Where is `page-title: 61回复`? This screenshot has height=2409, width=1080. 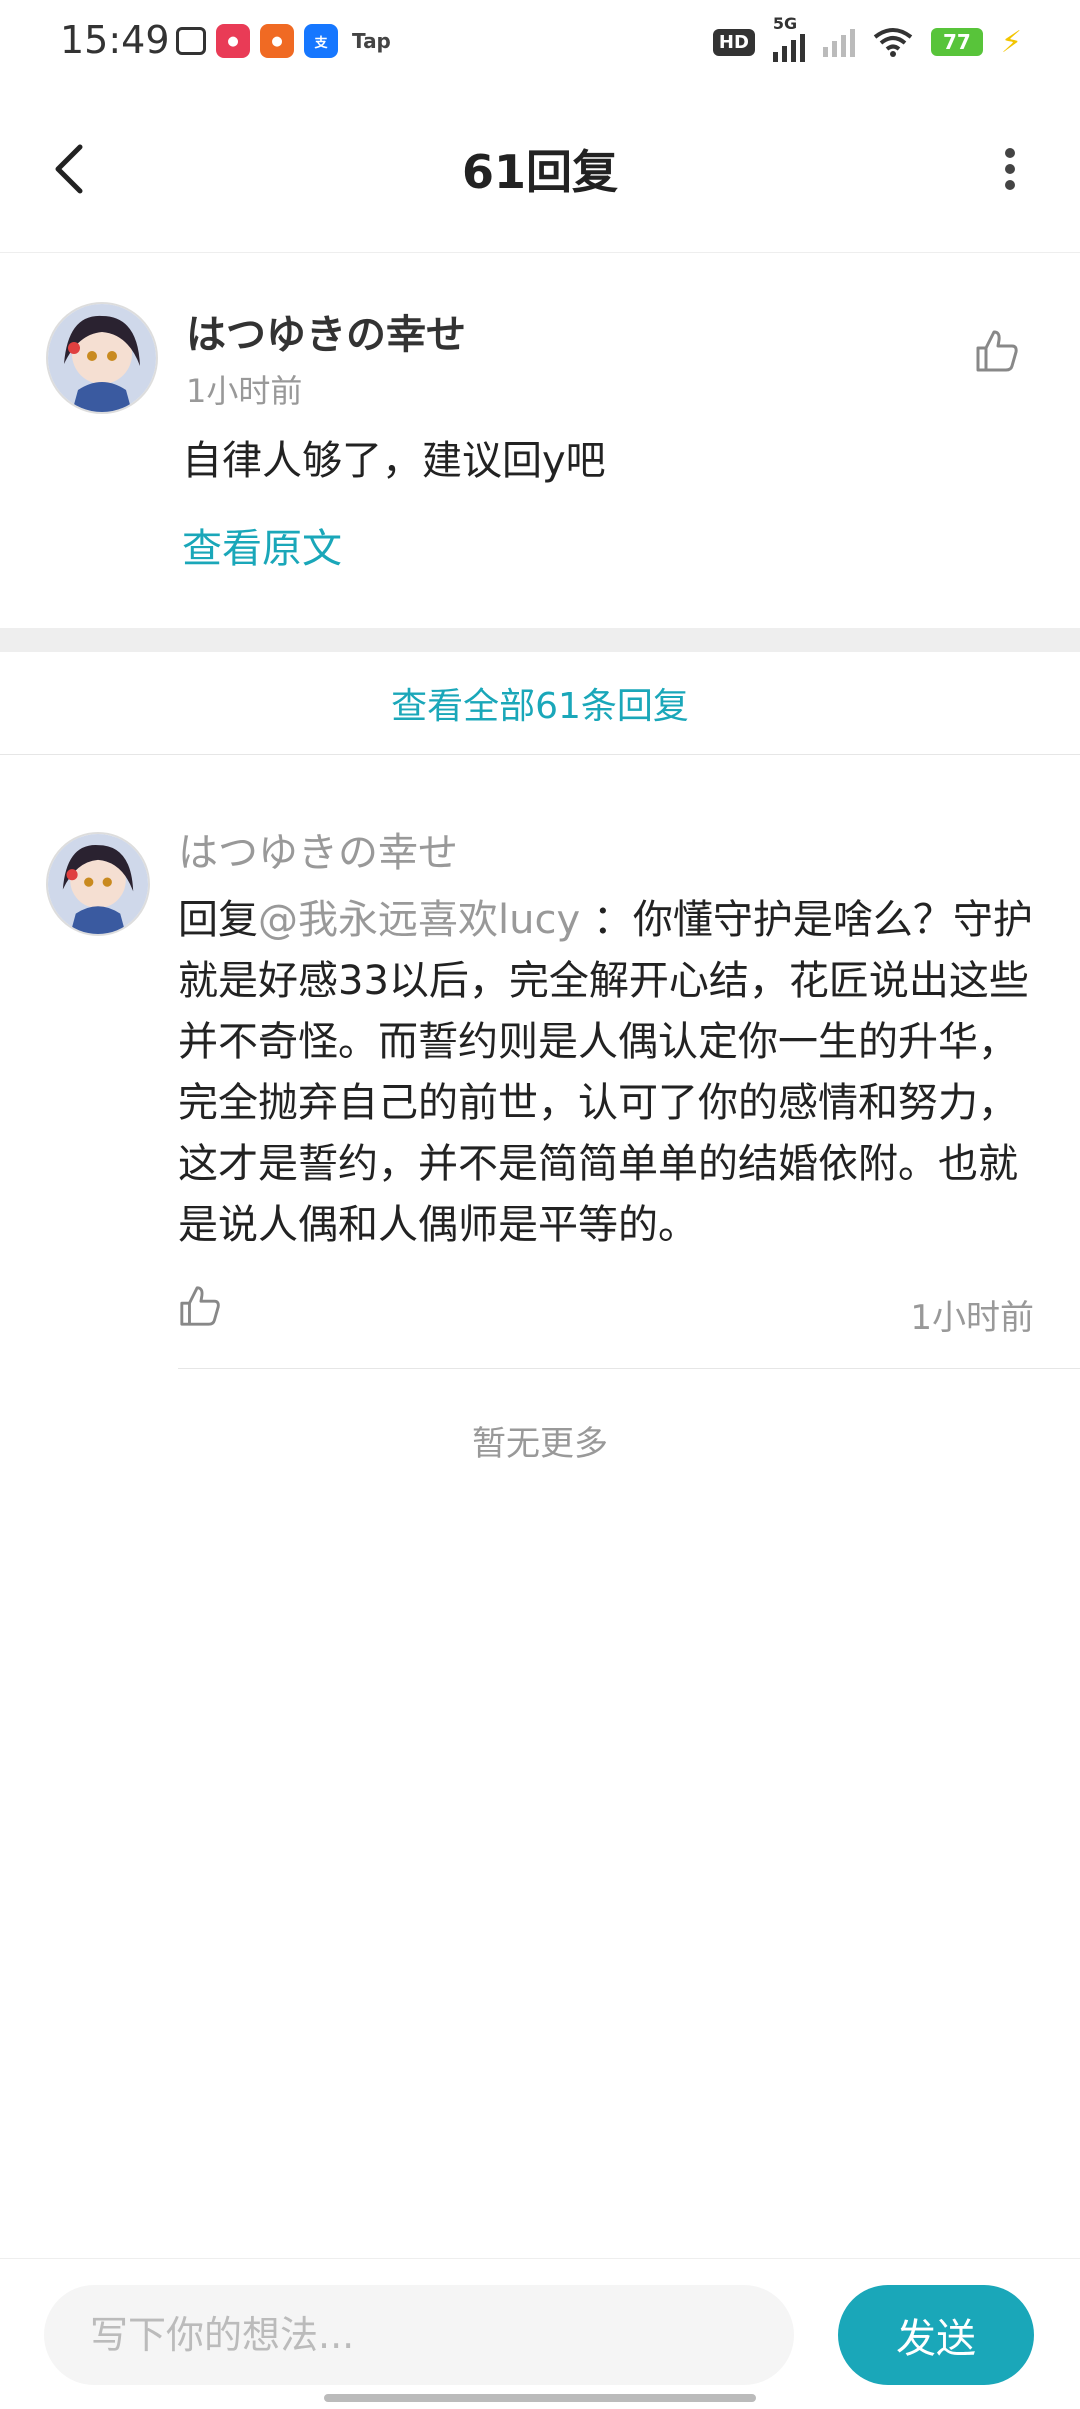 page-title: 61回复 is located at coordinates (539, 172).